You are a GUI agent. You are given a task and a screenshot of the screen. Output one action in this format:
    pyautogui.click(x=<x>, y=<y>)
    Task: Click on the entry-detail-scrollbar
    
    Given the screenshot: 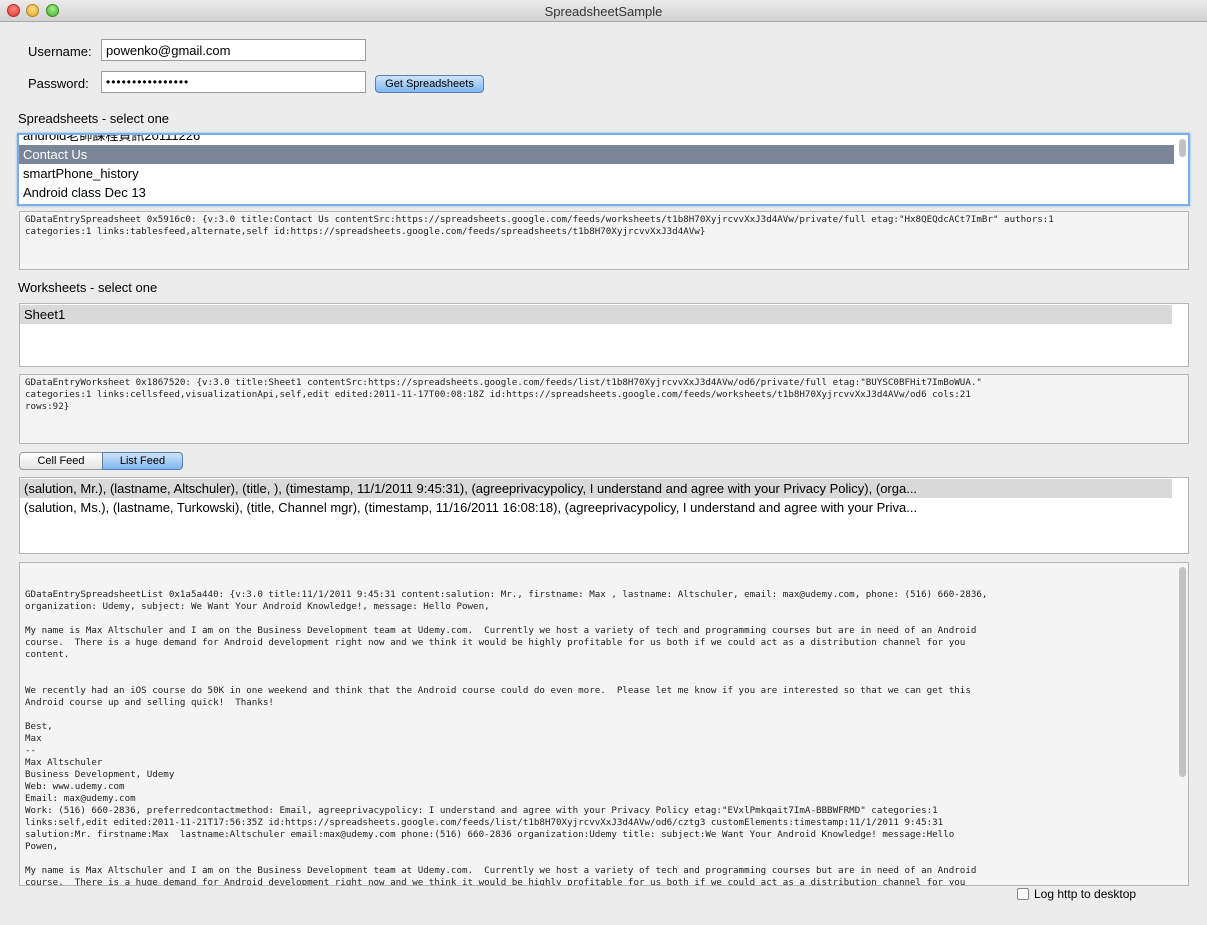 What is the action you would take?
    pyautogui.click(x=1182, y=672)
    